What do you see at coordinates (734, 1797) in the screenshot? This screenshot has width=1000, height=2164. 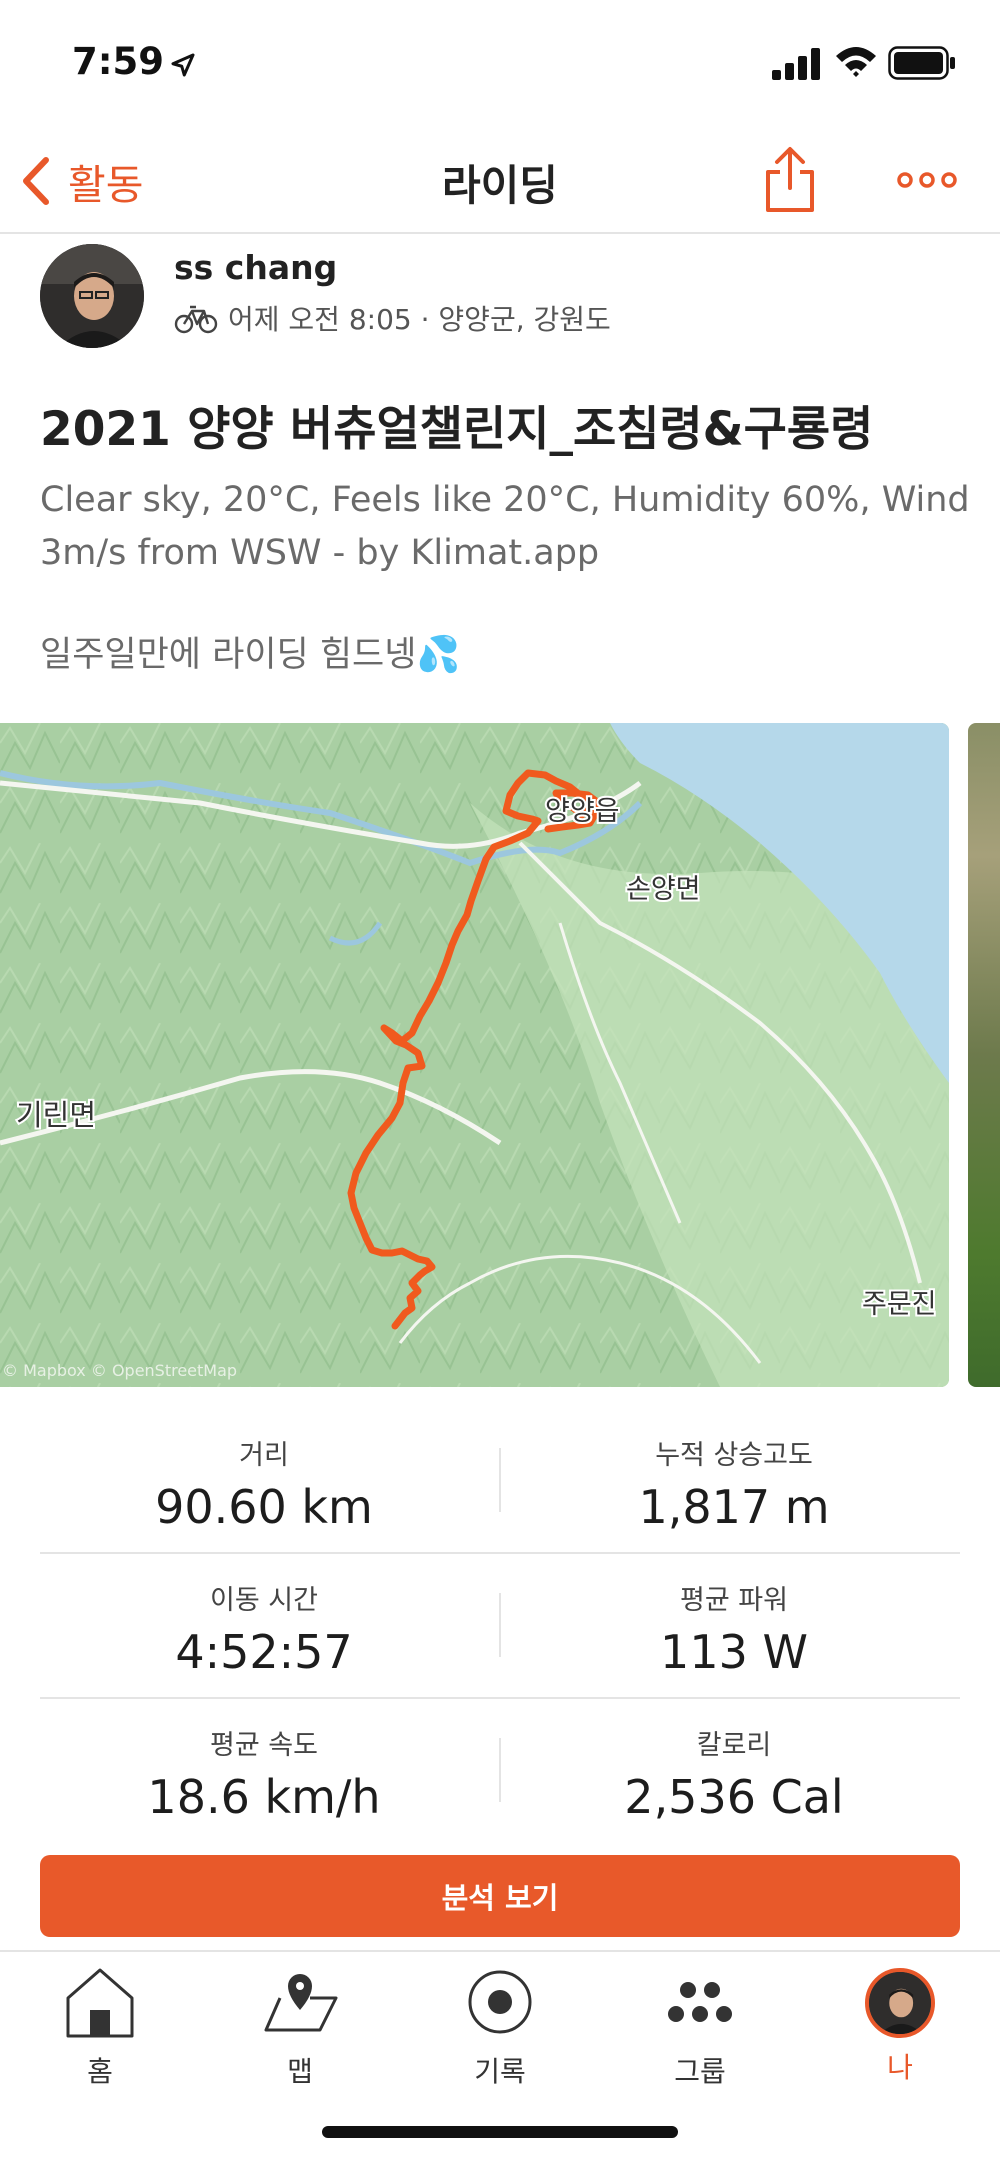 I see `stat-value: 2,536 Cal` at bounding box center [734, 1797].